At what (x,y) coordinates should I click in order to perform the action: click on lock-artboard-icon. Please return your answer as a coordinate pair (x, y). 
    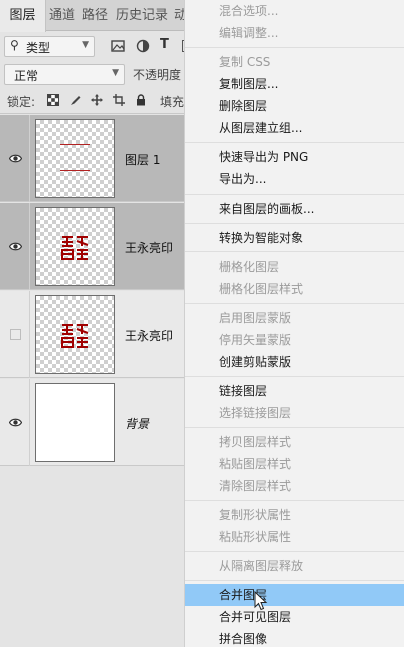
    Looking at the image, I should click on (119, 100).